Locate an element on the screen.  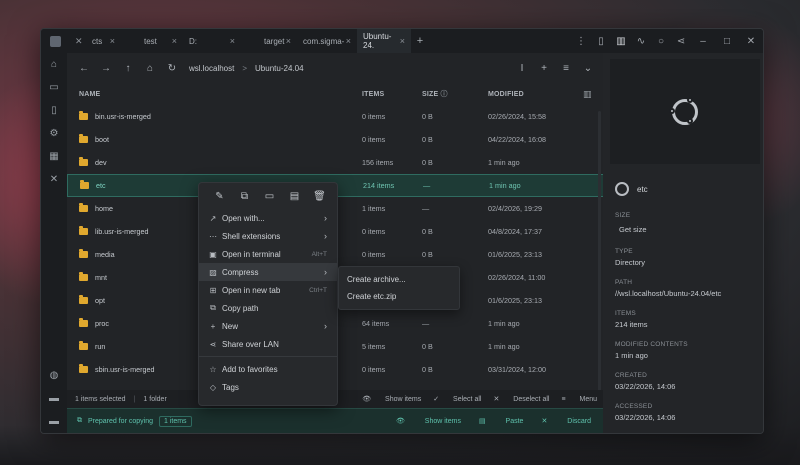
tab-com-sigma: com.sigma- × is located at coordinates (327, 41).